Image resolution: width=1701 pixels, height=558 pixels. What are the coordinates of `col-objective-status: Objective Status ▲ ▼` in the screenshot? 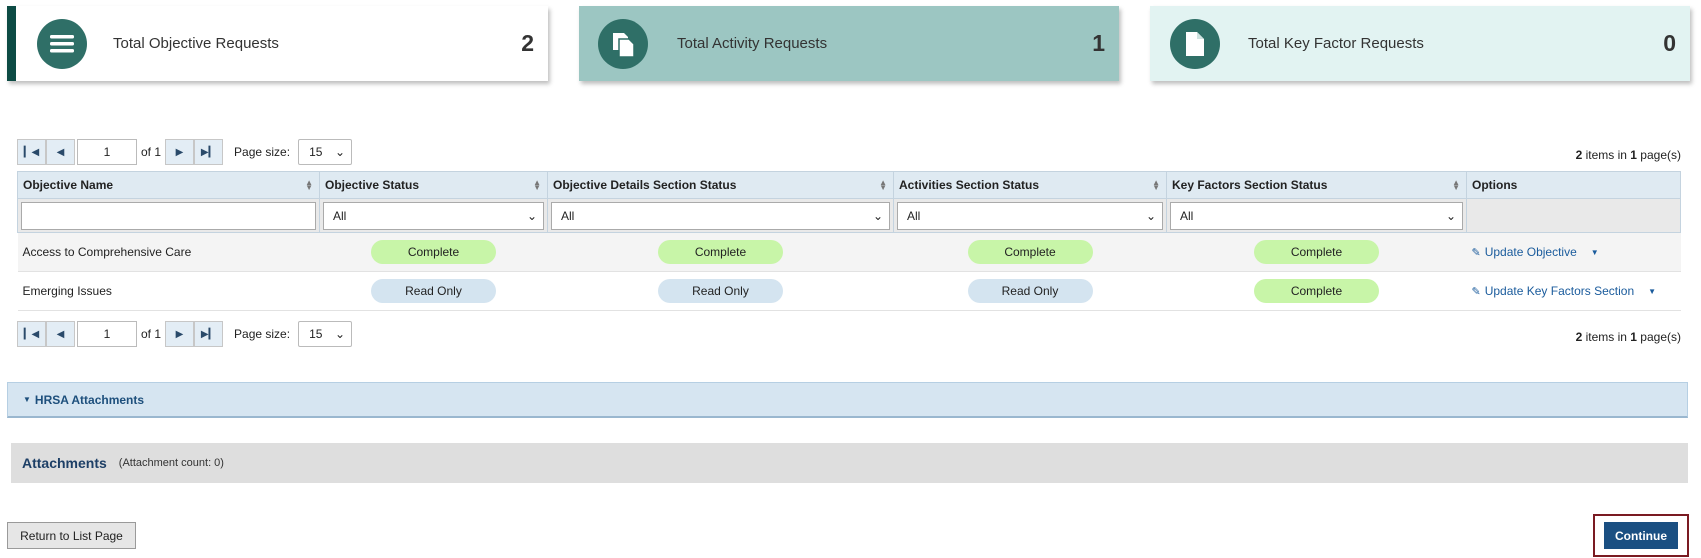 It's located at (433, 185).